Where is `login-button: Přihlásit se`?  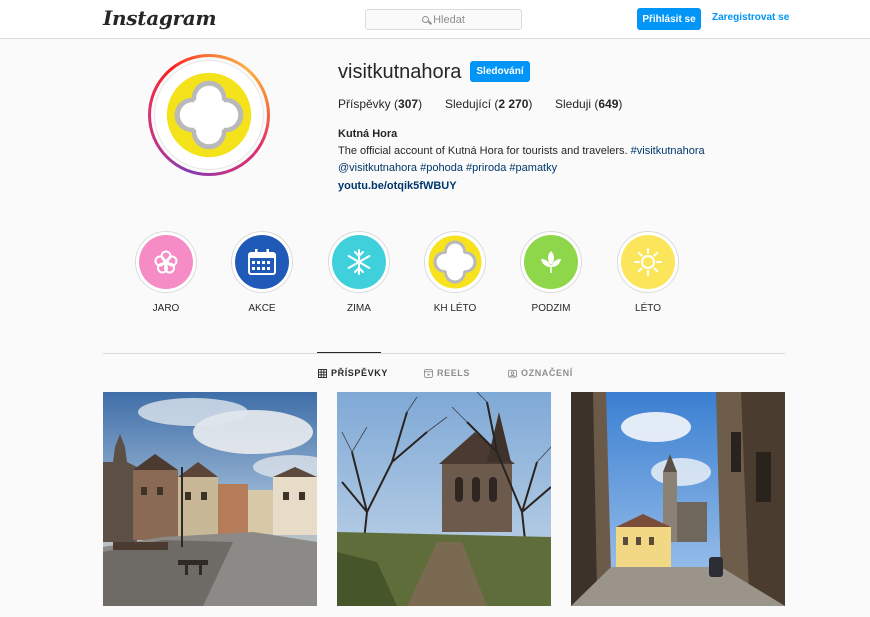 login-button: Přihlásit se is located at coordinates (669, 19).